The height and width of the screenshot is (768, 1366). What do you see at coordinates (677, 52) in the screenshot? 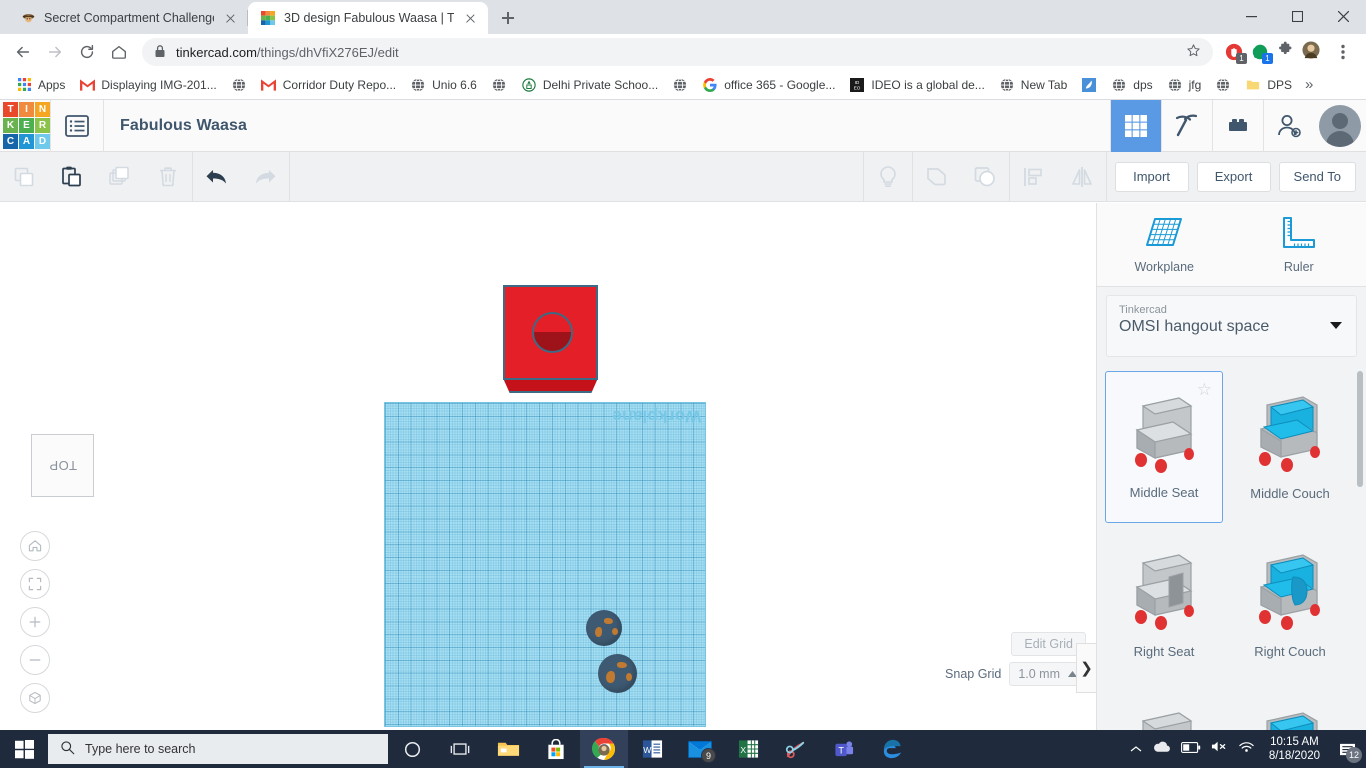
I see `address-bar: tinkercad.com/things/dhVfiX276EJ/edit` at bounding box center [677, 52].